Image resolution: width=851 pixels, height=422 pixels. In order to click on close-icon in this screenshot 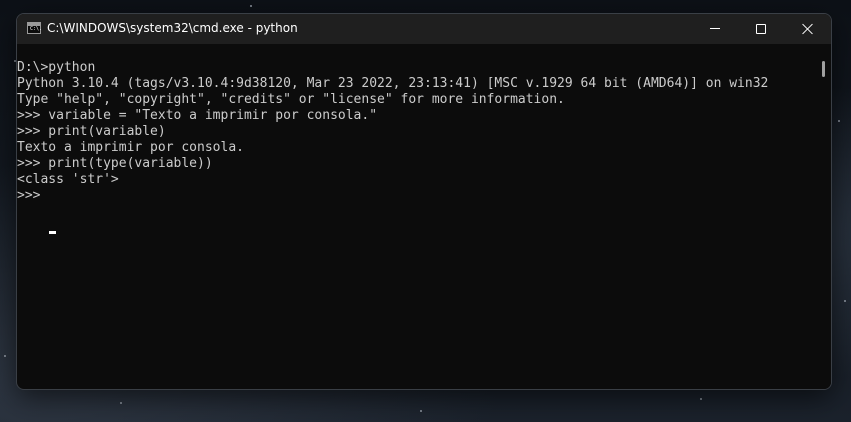, I will do `click(807, 28)`.